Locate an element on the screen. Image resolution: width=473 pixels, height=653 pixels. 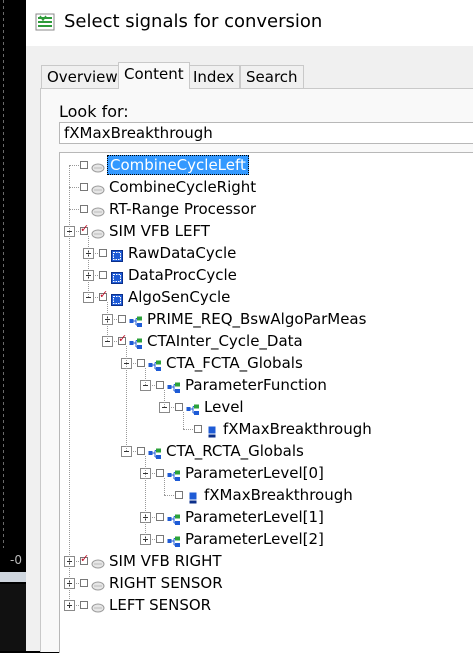
tree-node: RT-Range Processor is located at coordinates (266, 209).